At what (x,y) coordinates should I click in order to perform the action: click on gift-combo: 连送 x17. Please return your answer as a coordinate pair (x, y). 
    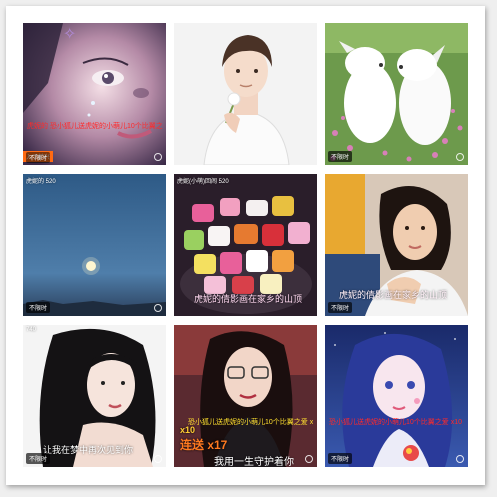
    Looking at the image, I should click on (204, 445).